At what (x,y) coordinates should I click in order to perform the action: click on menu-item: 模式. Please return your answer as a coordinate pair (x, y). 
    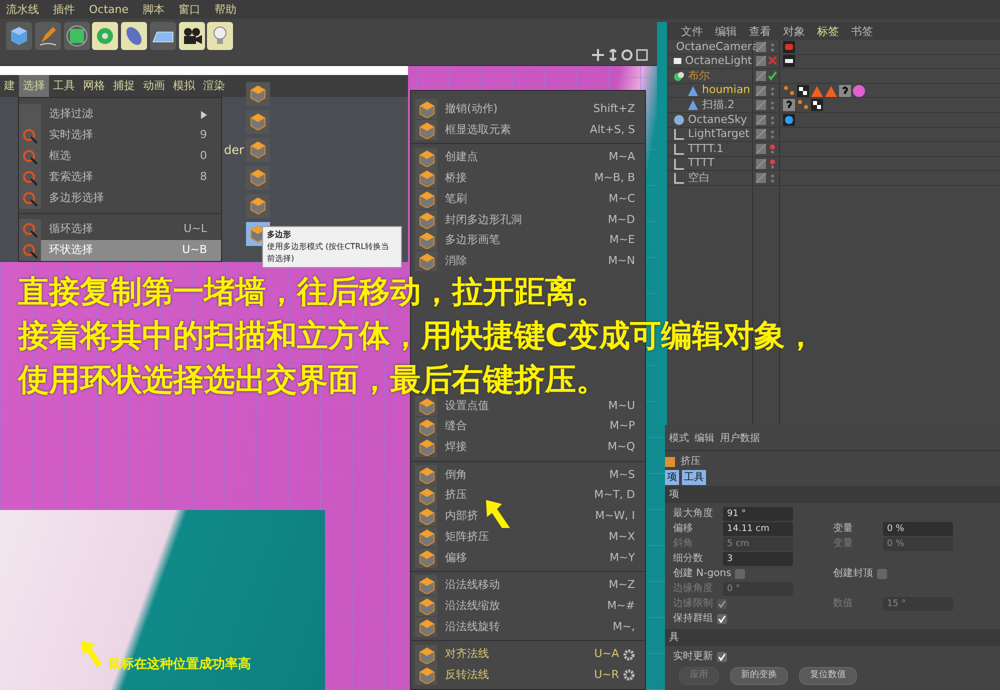
    Looking at the image, I should click on (679, 438).